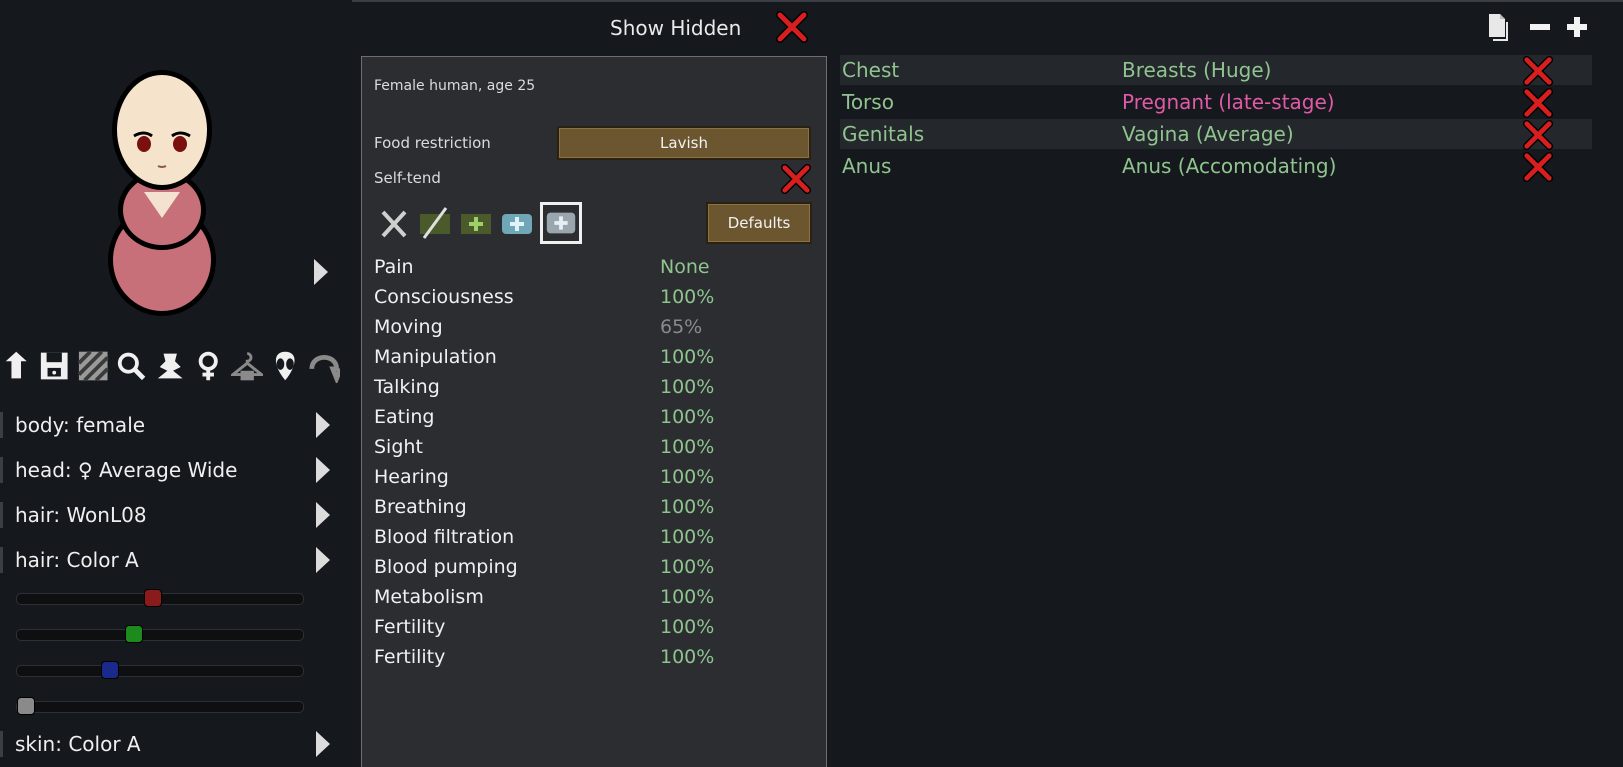 This screenshot has width=1623, height=767. Describe the element at coordinates (323, 515) in the screenshot. I see `hair-style-next-arrow-icon` at that location.